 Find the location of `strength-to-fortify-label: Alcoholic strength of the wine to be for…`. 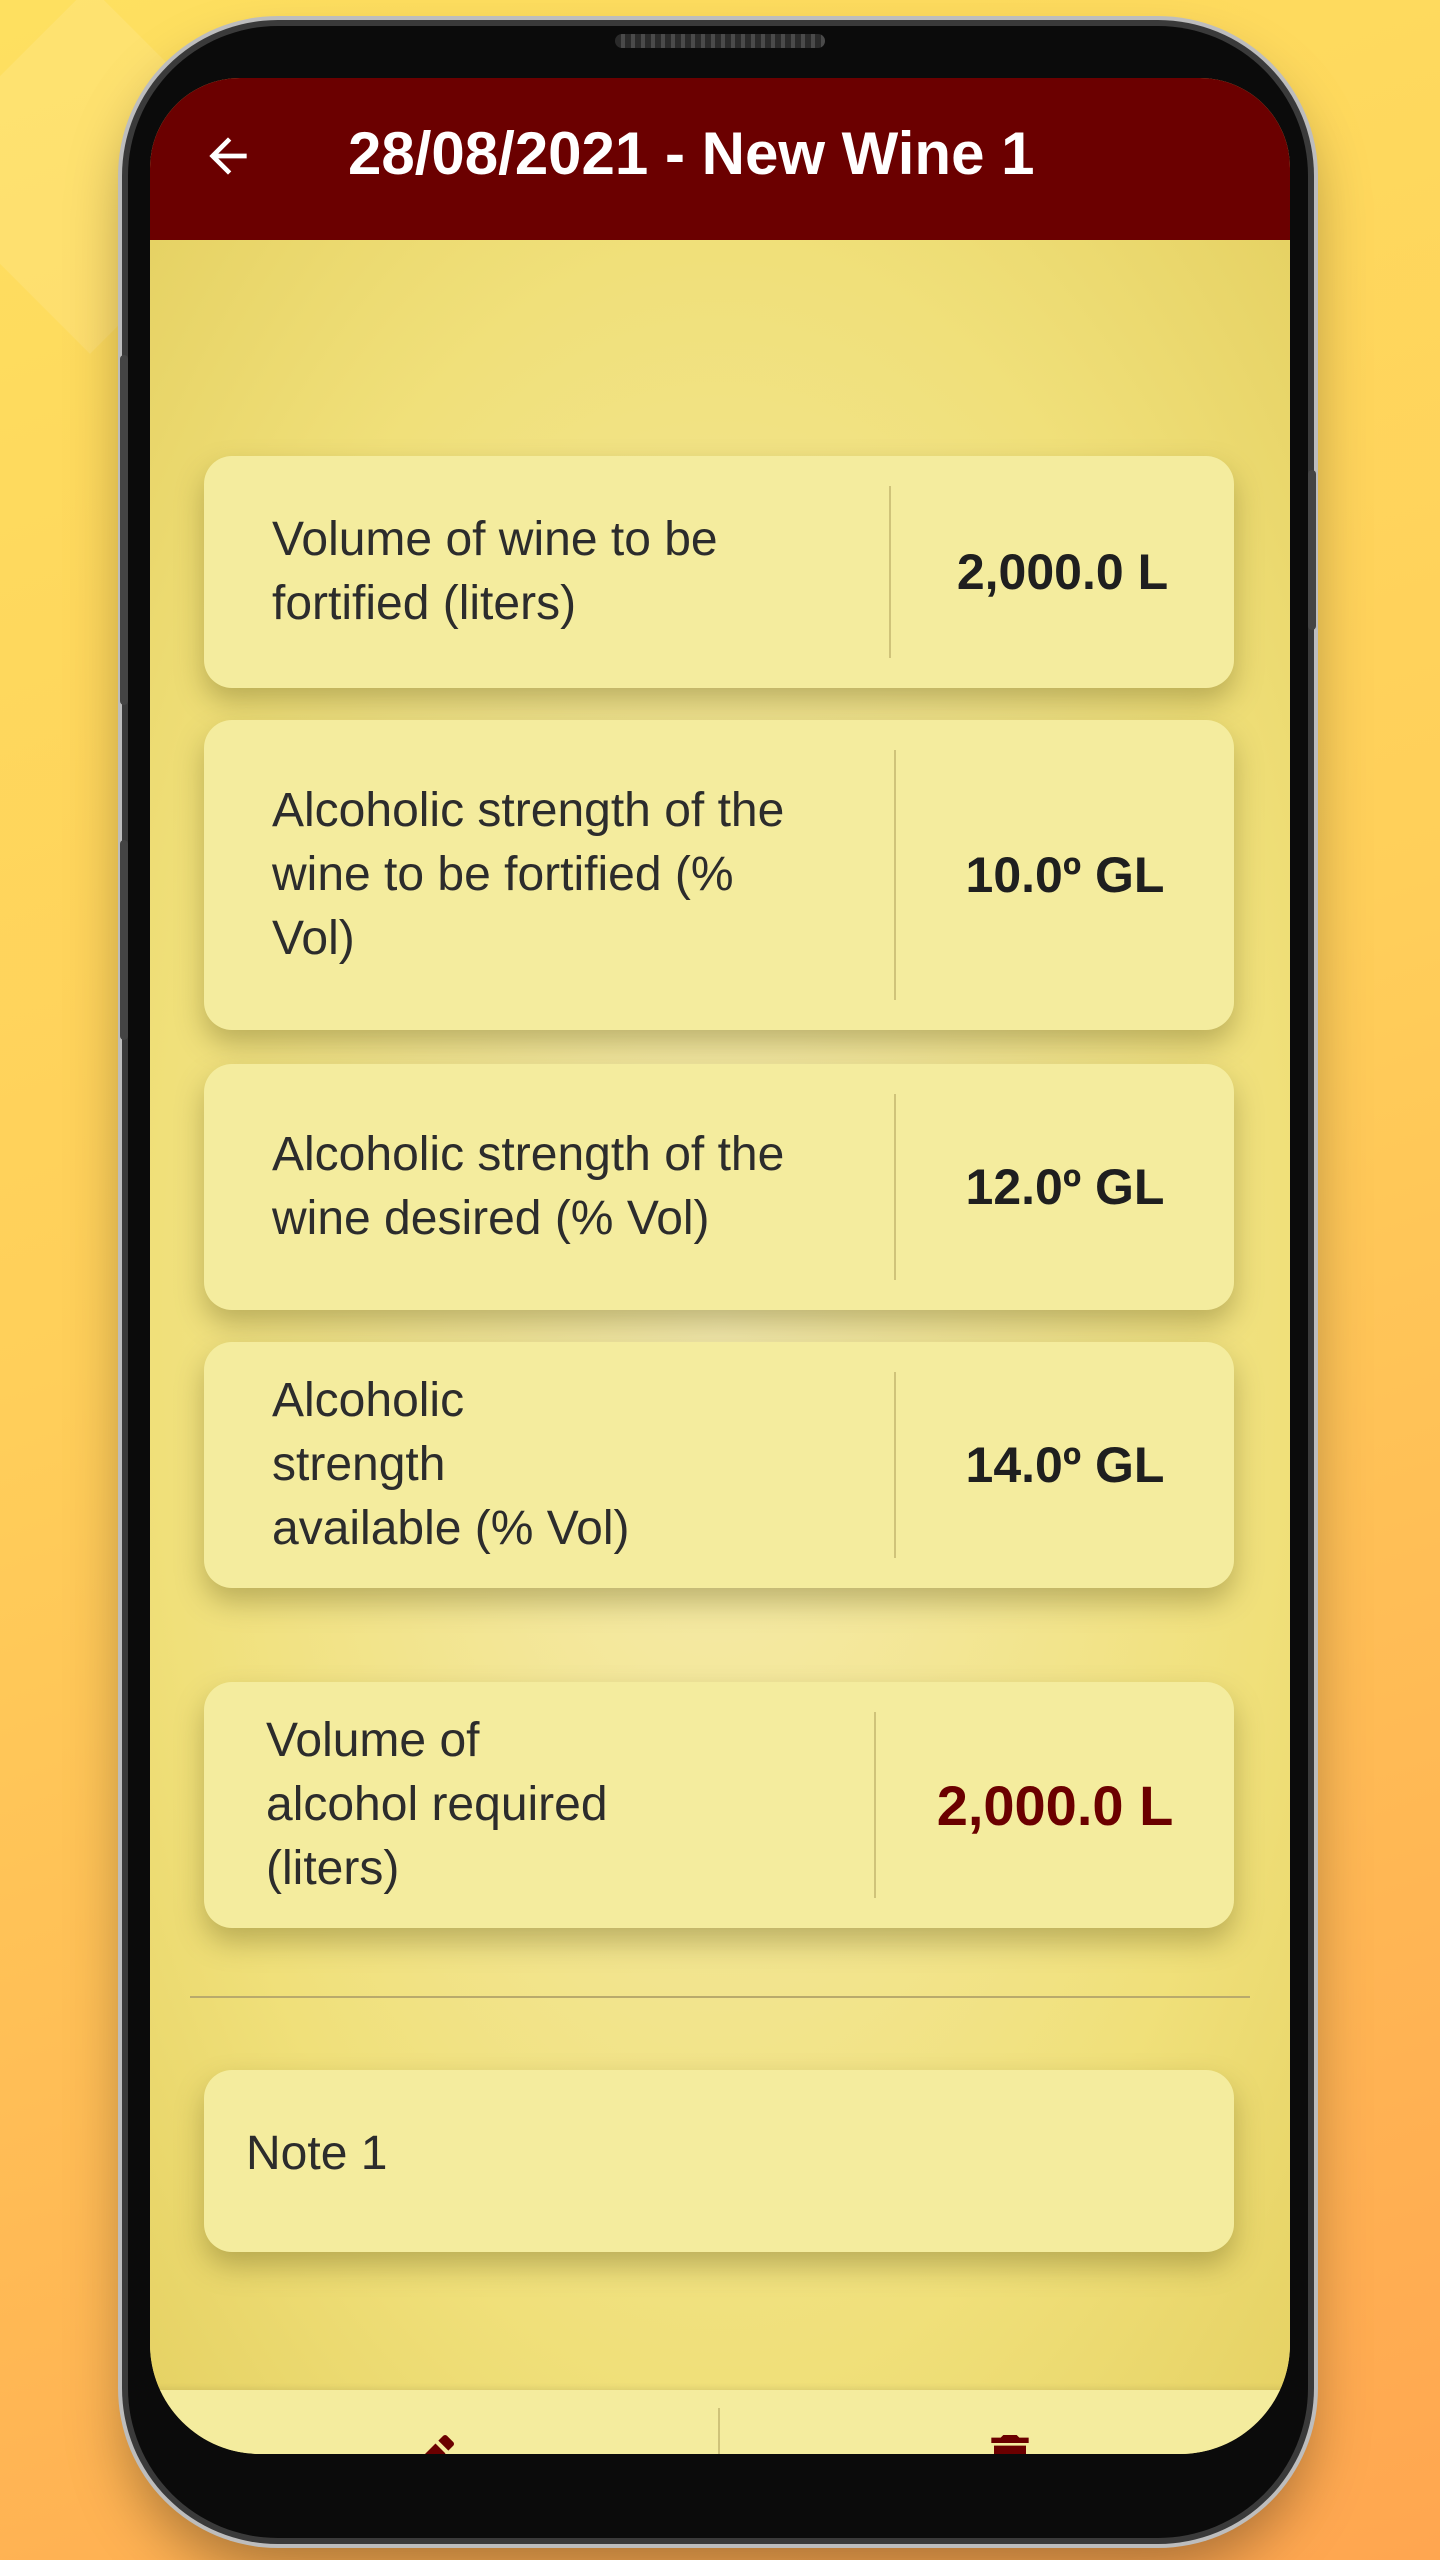

strength-to-fortify-label: Alcoholic strength of the wine to be for… is located at coordinates (528, 874).